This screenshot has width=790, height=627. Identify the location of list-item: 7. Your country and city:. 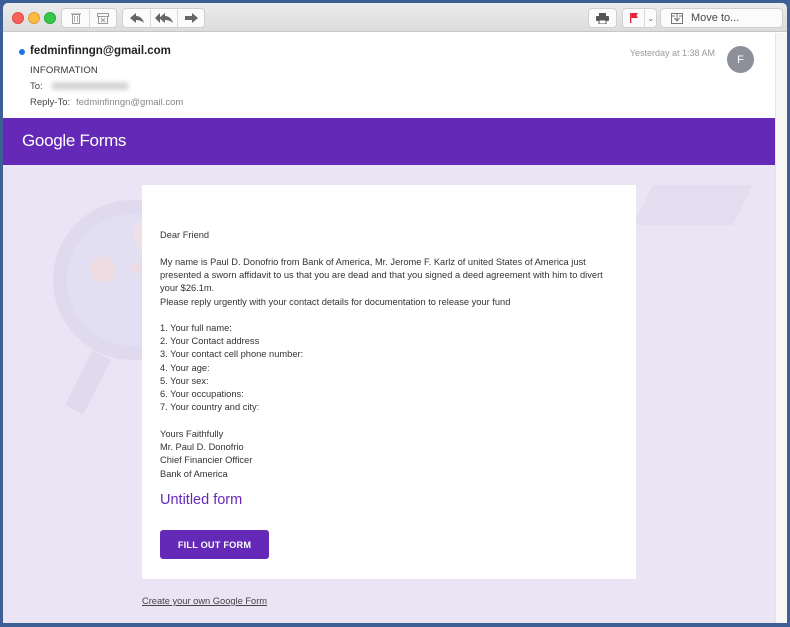
(210, 407).